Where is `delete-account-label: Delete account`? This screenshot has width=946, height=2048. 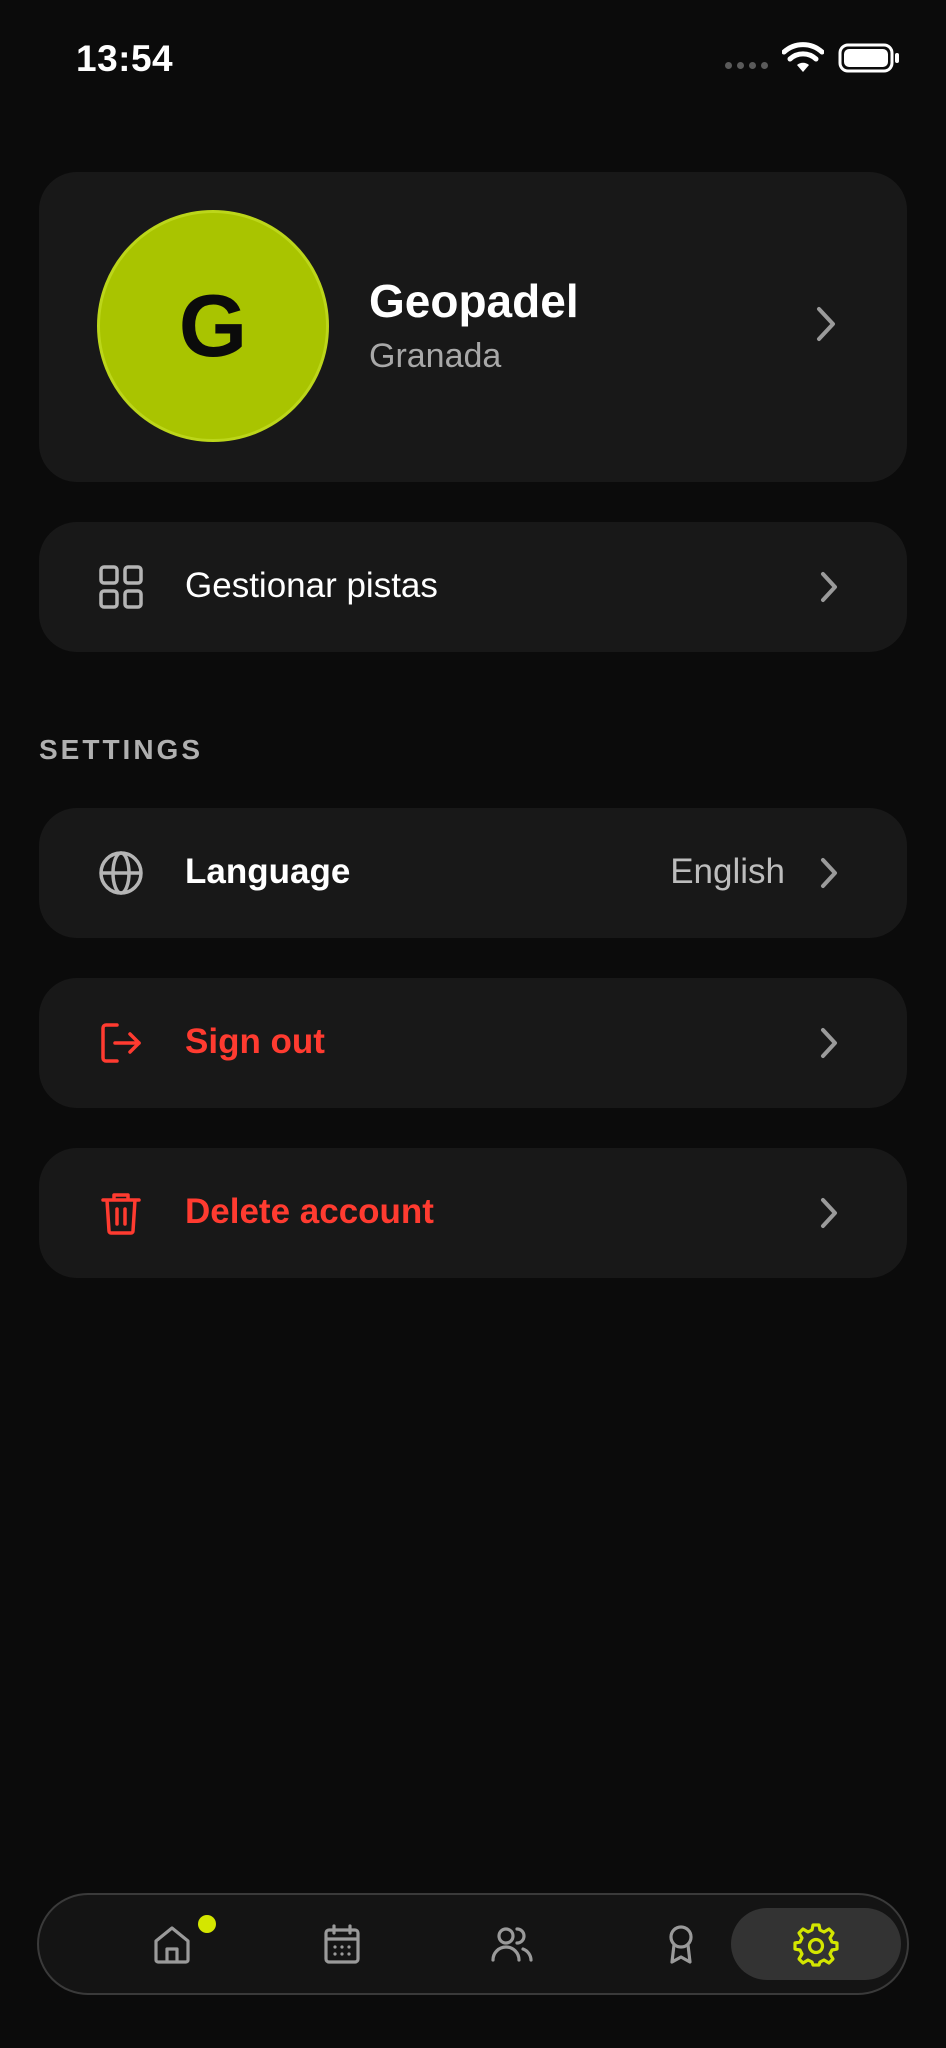 delete-account-label: Delete account is located at coordinates (309, 1211).